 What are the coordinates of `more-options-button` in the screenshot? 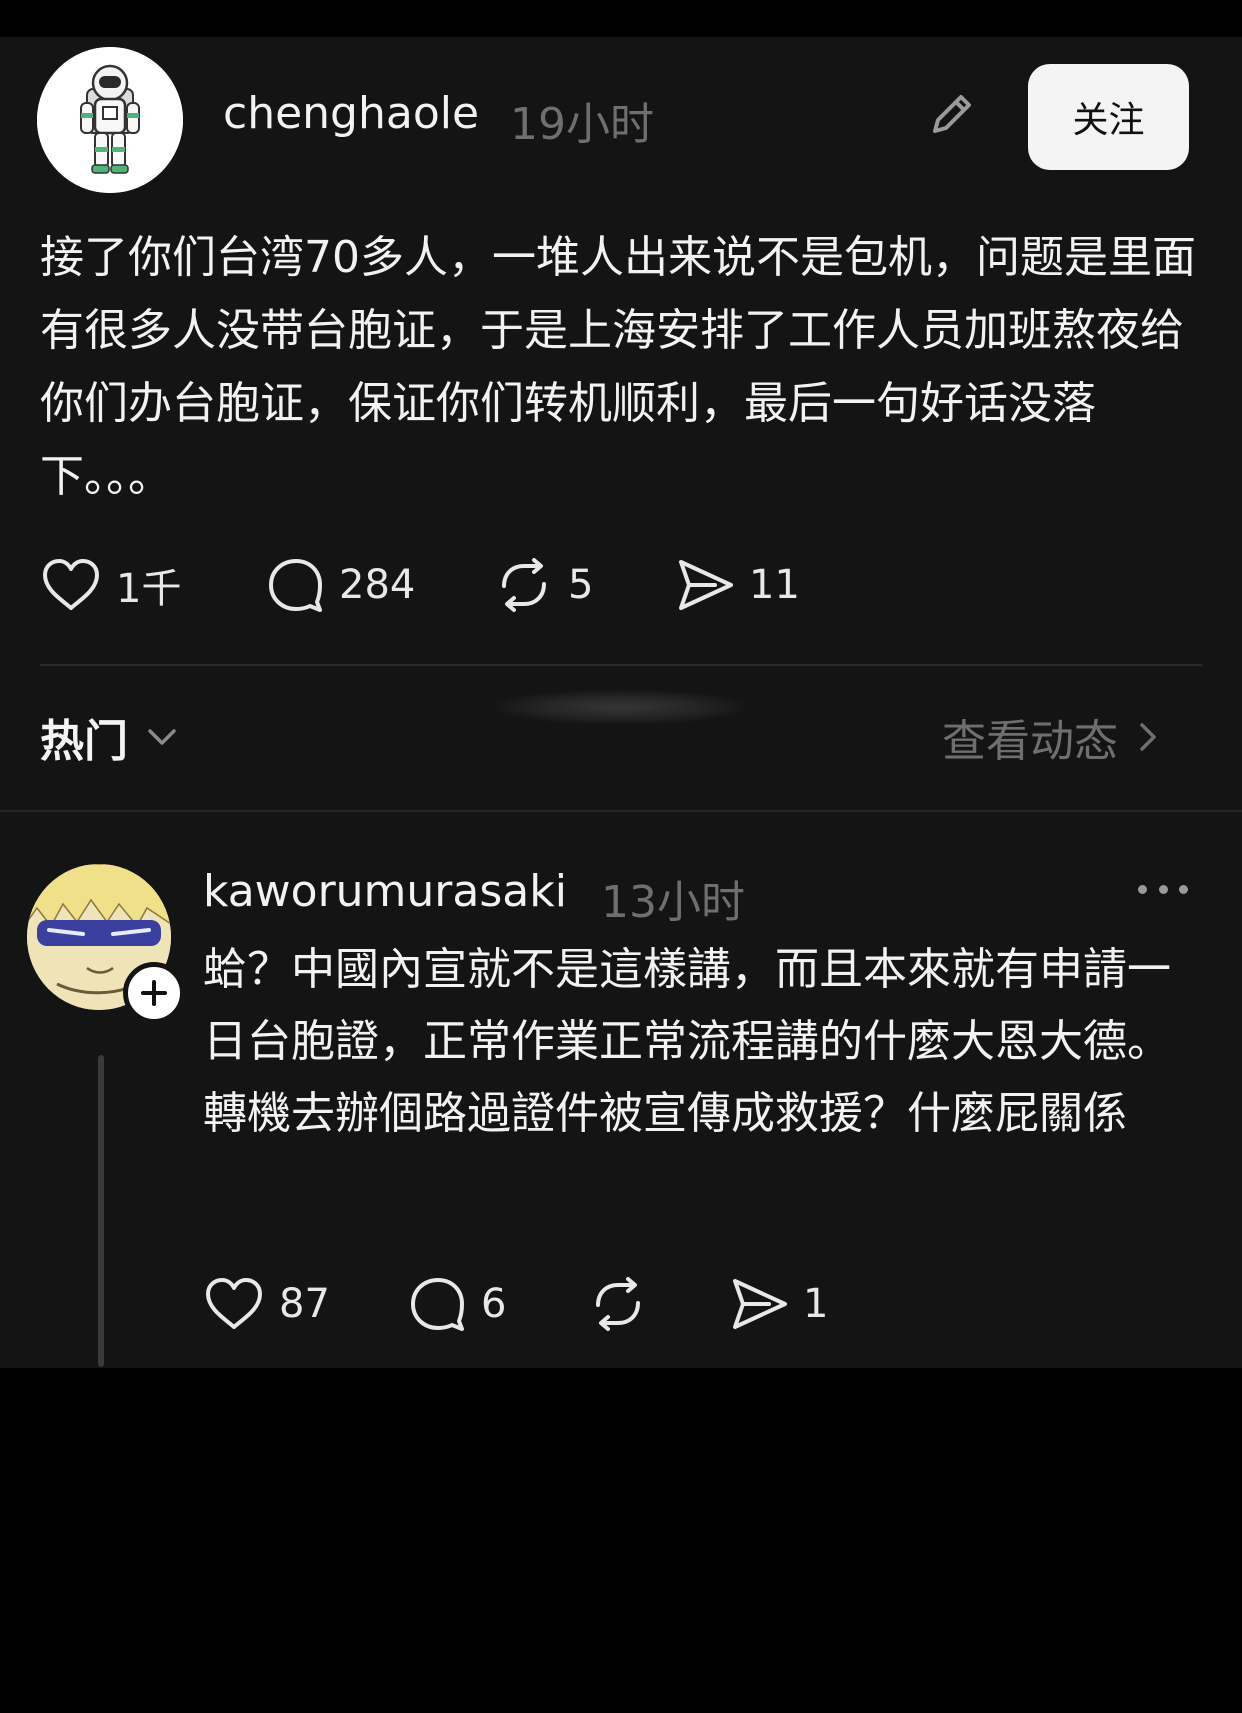 It's located at (1163, 889).